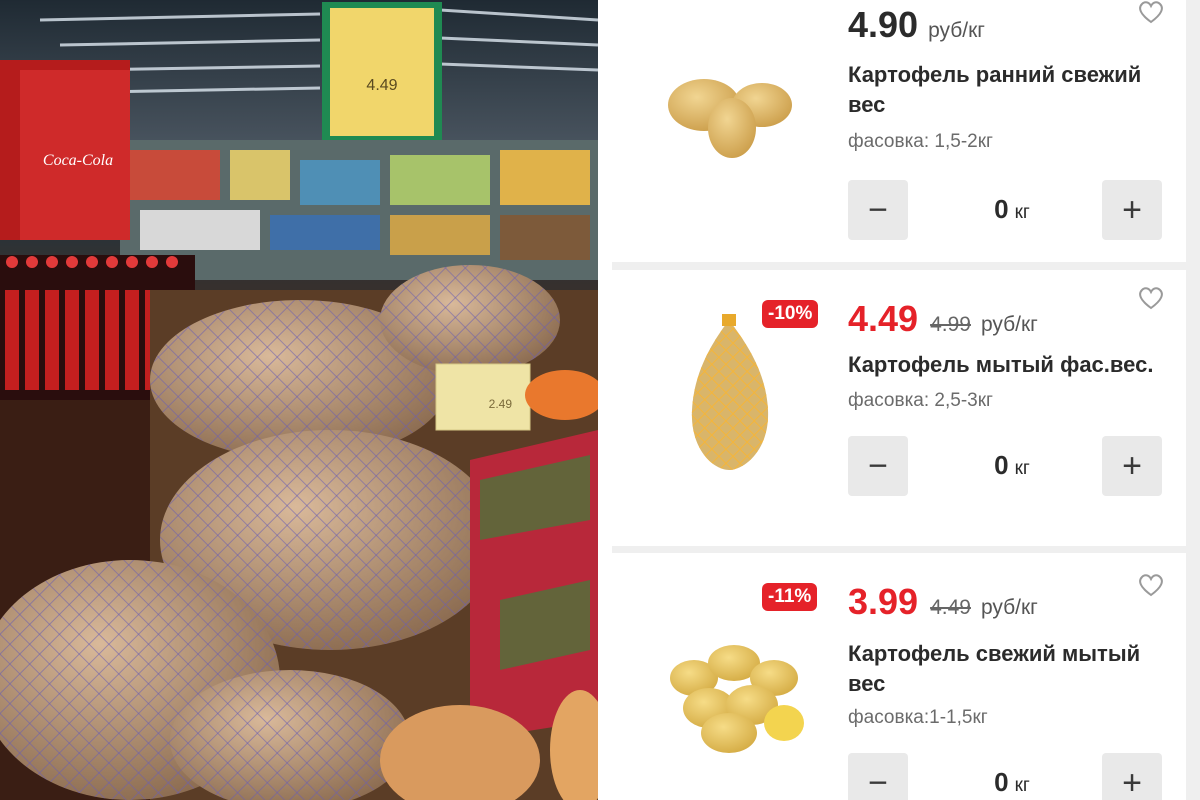 This screenshot has width=1200, height=800. What do you see at coordinates (790, 597) in the screenshot?
I see `discount-badge: -11%` at bounding box center [790, 597].